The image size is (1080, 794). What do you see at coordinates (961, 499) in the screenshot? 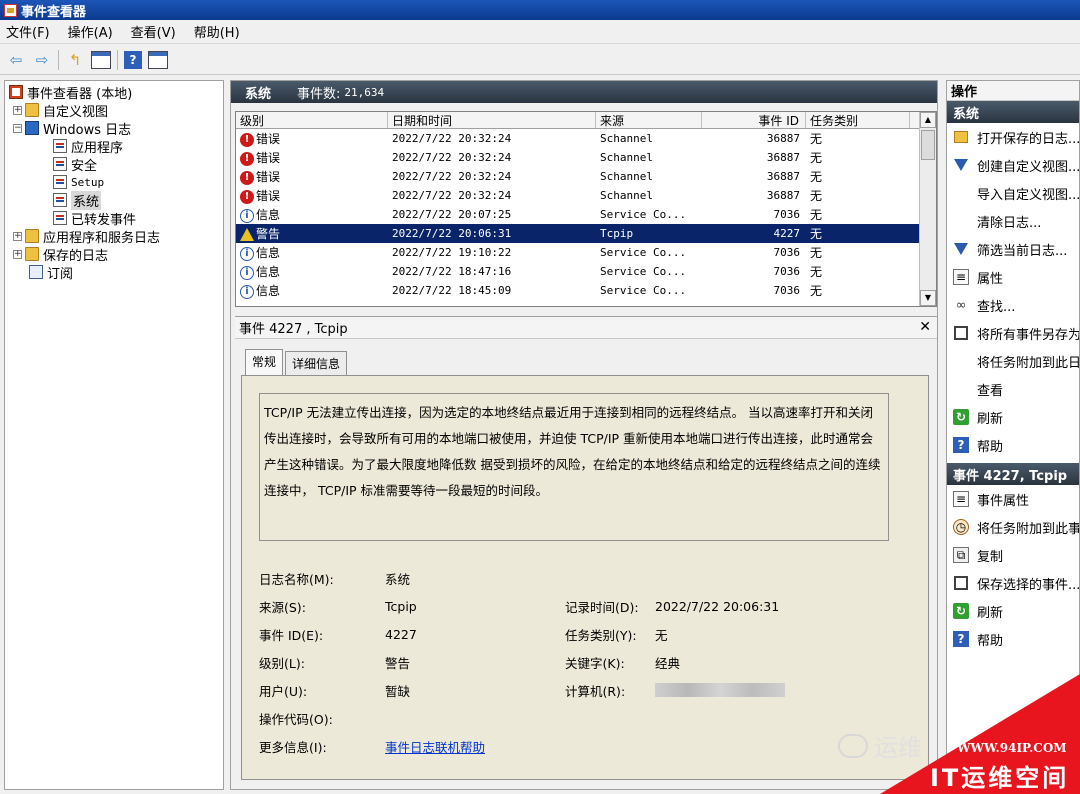
I see `properties-icon: ≡` at bounding box center [961, 499].